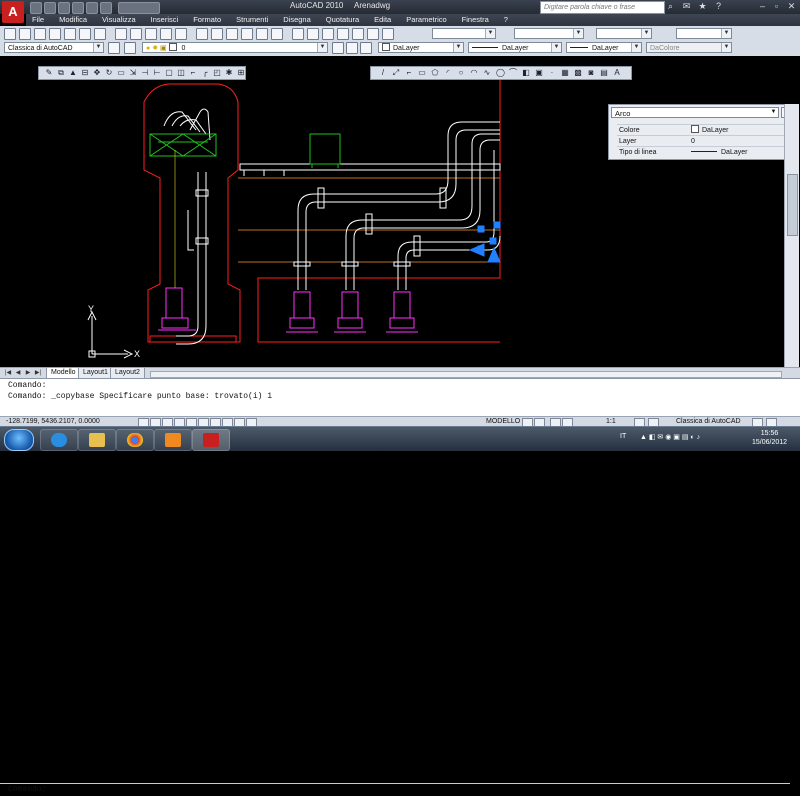 This screenshot has width=800, height=796. What do you see at coordinates (181, 34) in the screenshot?
I see `block-editor-icon` at bounding box center [181, 34].